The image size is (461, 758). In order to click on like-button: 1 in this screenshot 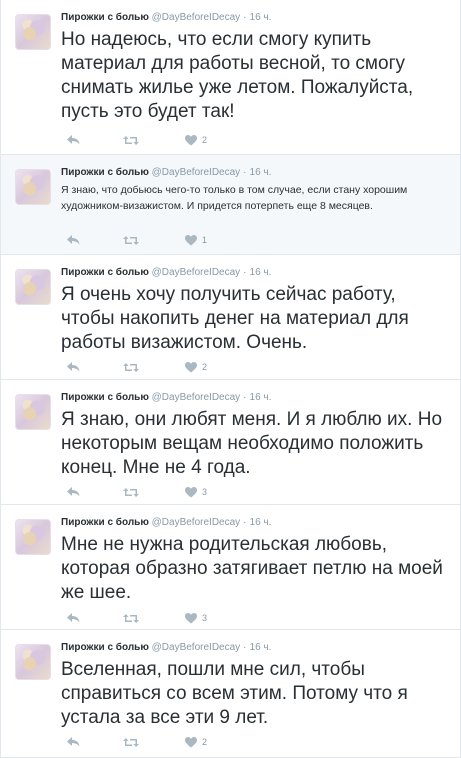, I will do `click(196, 240)`.